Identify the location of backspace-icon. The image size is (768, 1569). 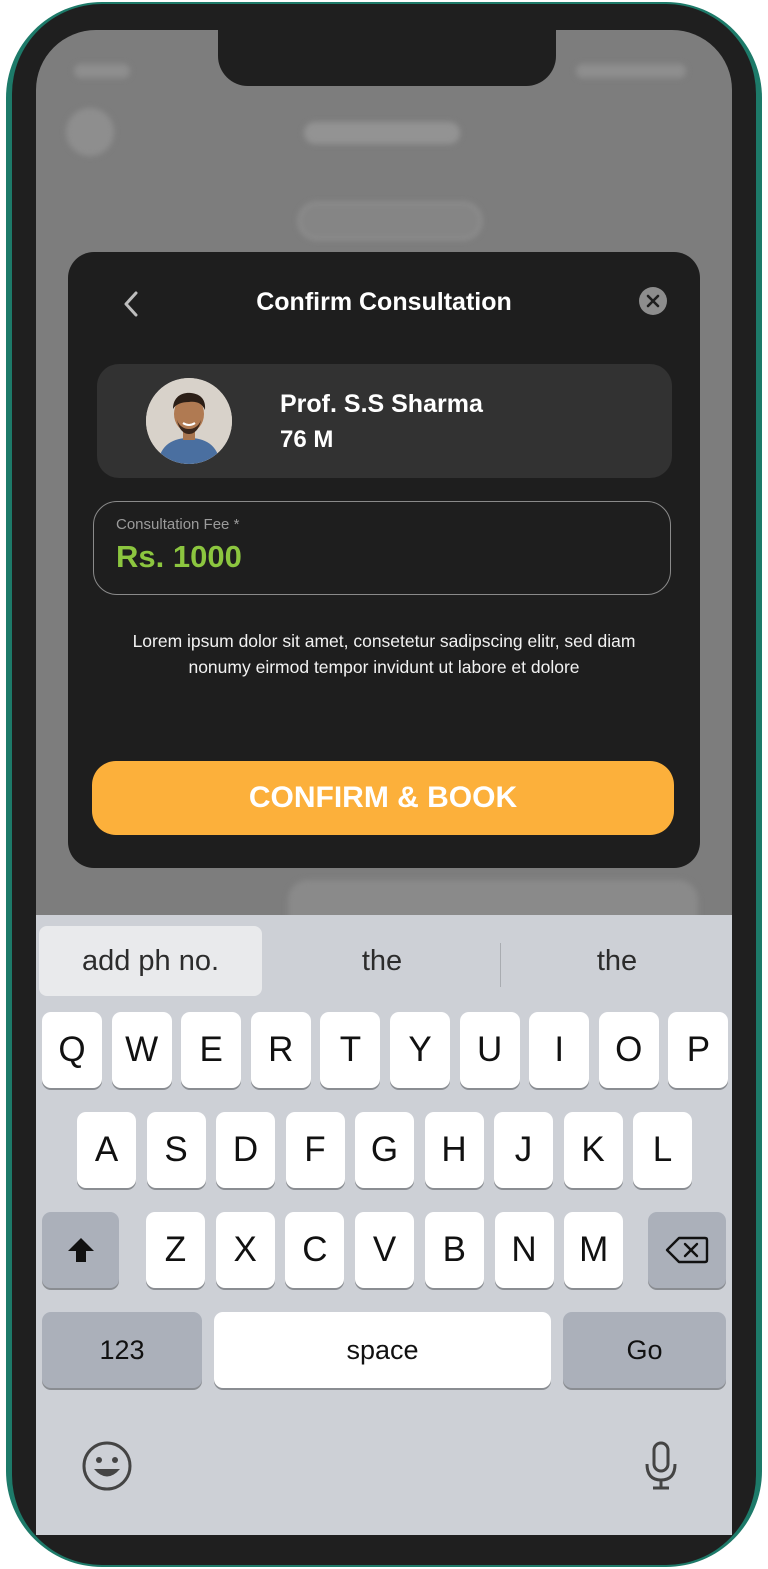
(687, 1250).